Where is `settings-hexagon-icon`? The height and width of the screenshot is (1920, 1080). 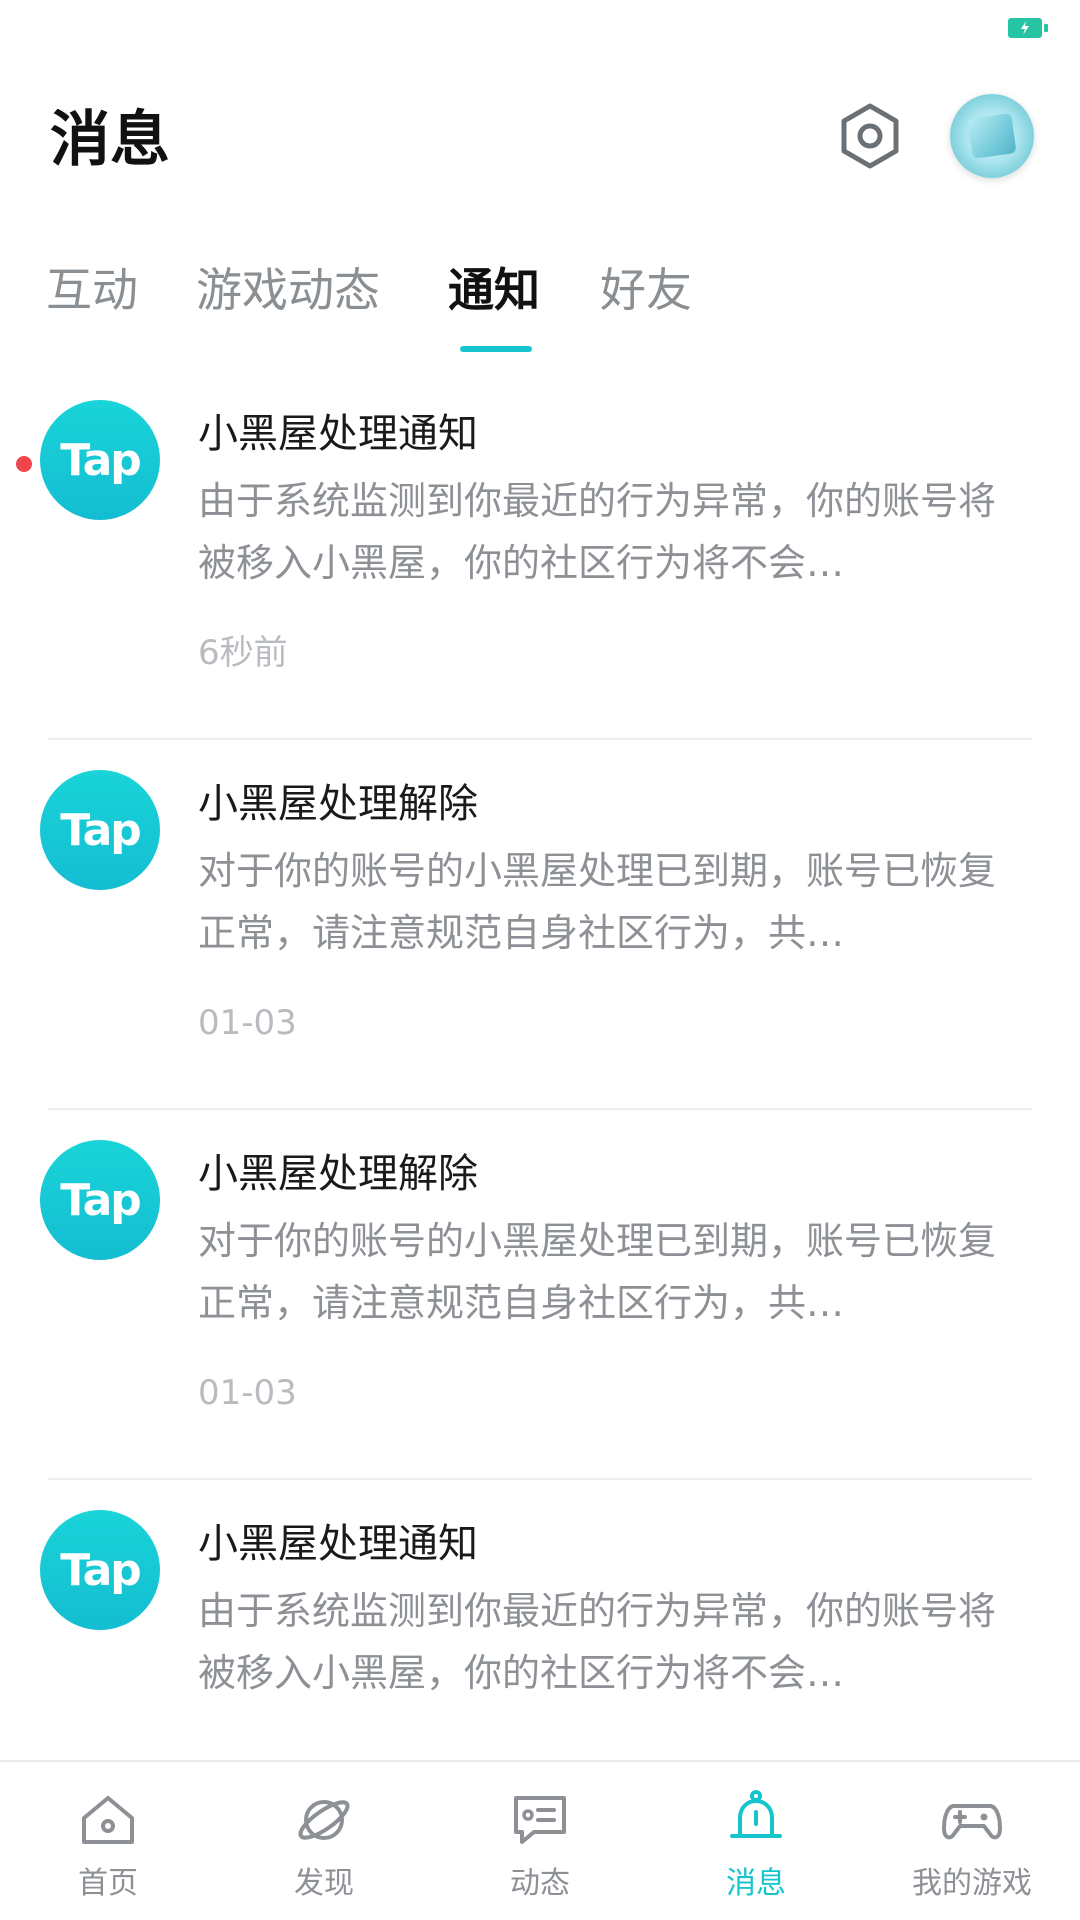
settings-hexagon-icon is located at coordinates (870, 136).